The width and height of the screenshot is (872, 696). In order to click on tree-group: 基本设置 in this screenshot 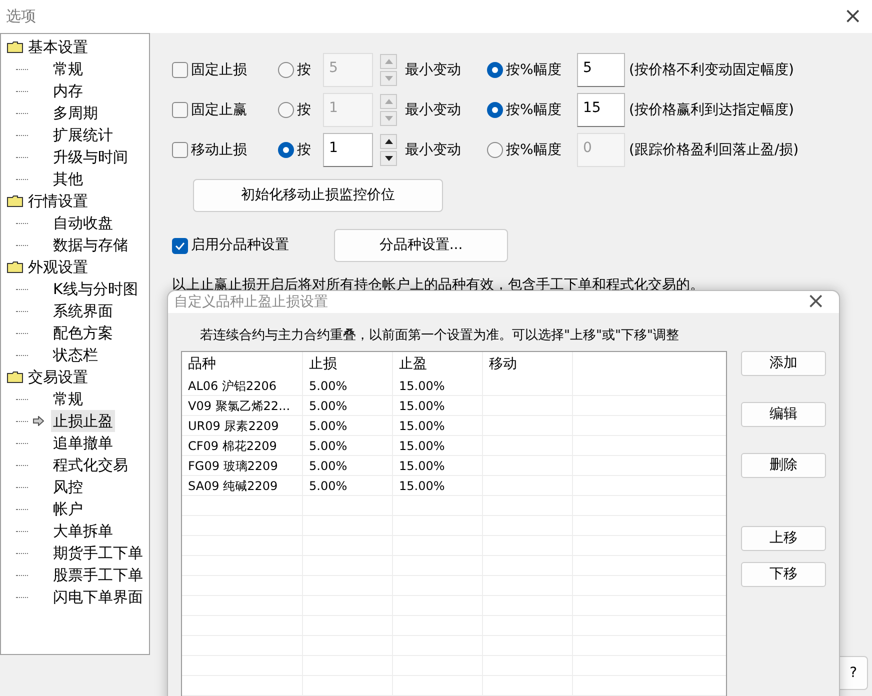, I will do `click(58, 47)`.